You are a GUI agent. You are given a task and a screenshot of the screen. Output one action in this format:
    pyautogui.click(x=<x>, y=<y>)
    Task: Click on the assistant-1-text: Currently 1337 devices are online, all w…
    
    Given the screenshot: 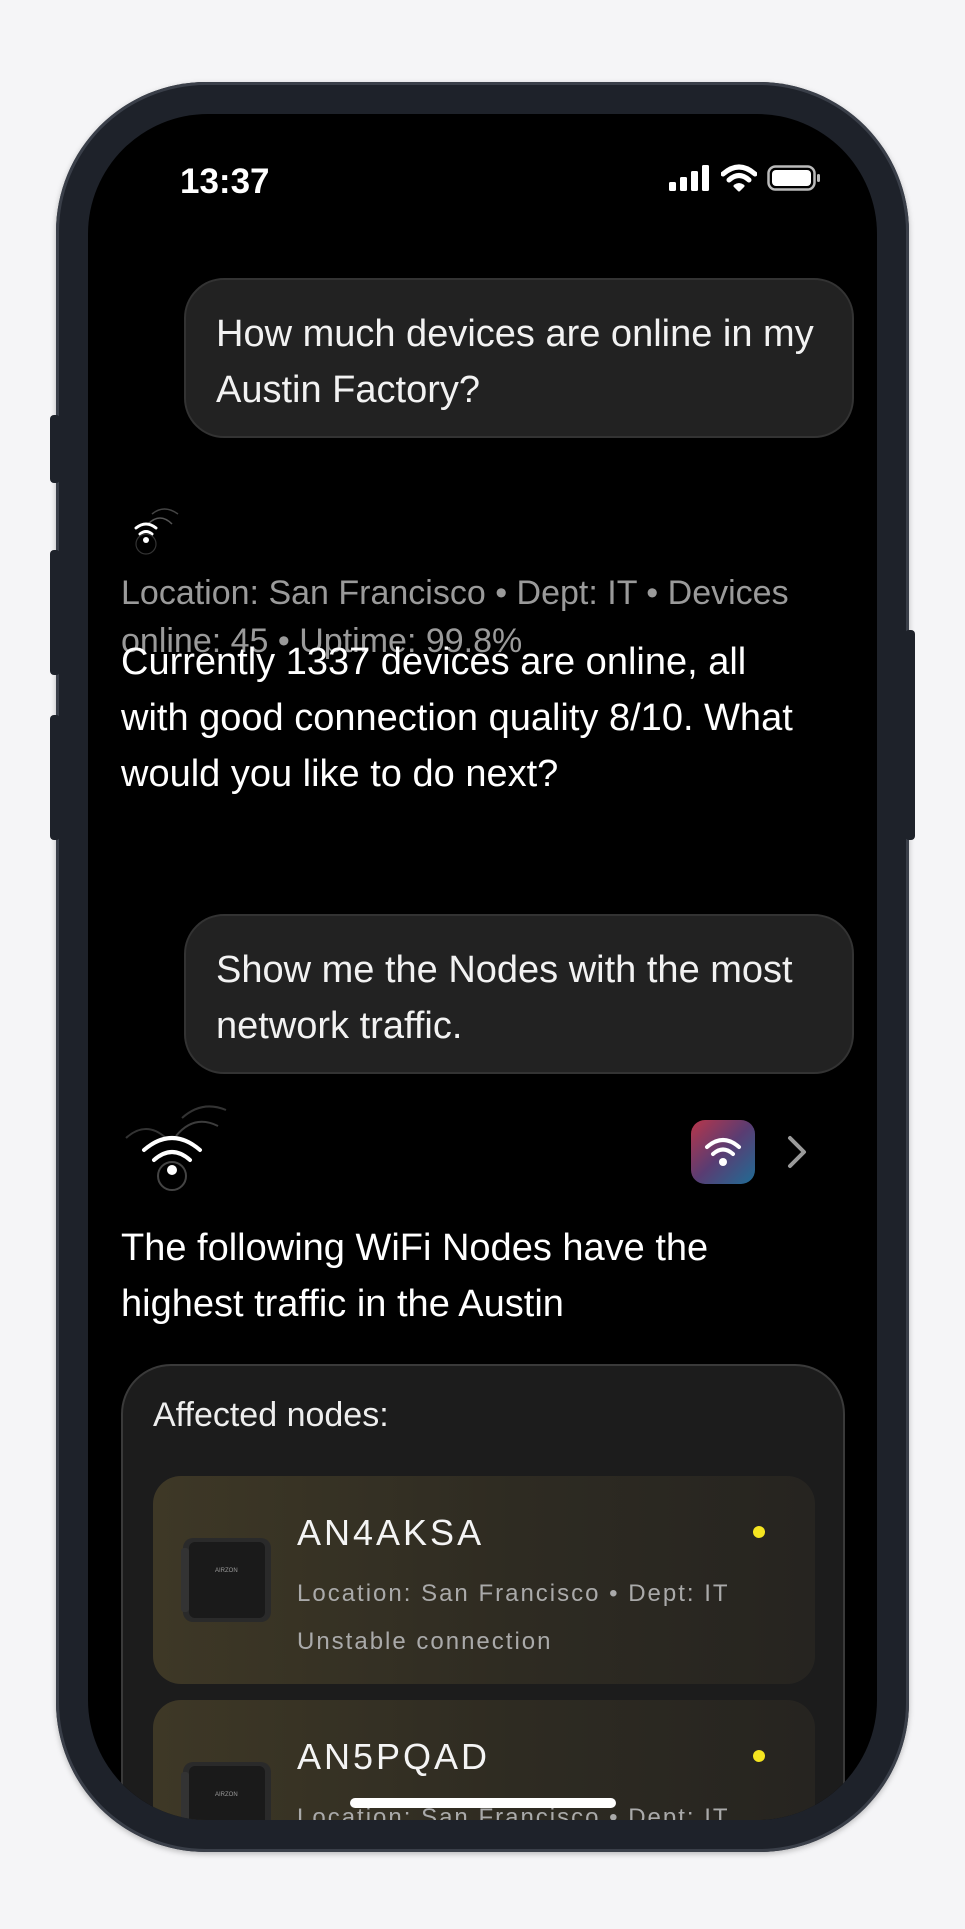 What is the action you would take?
    pyautogui.click(x=457, y=718)
    